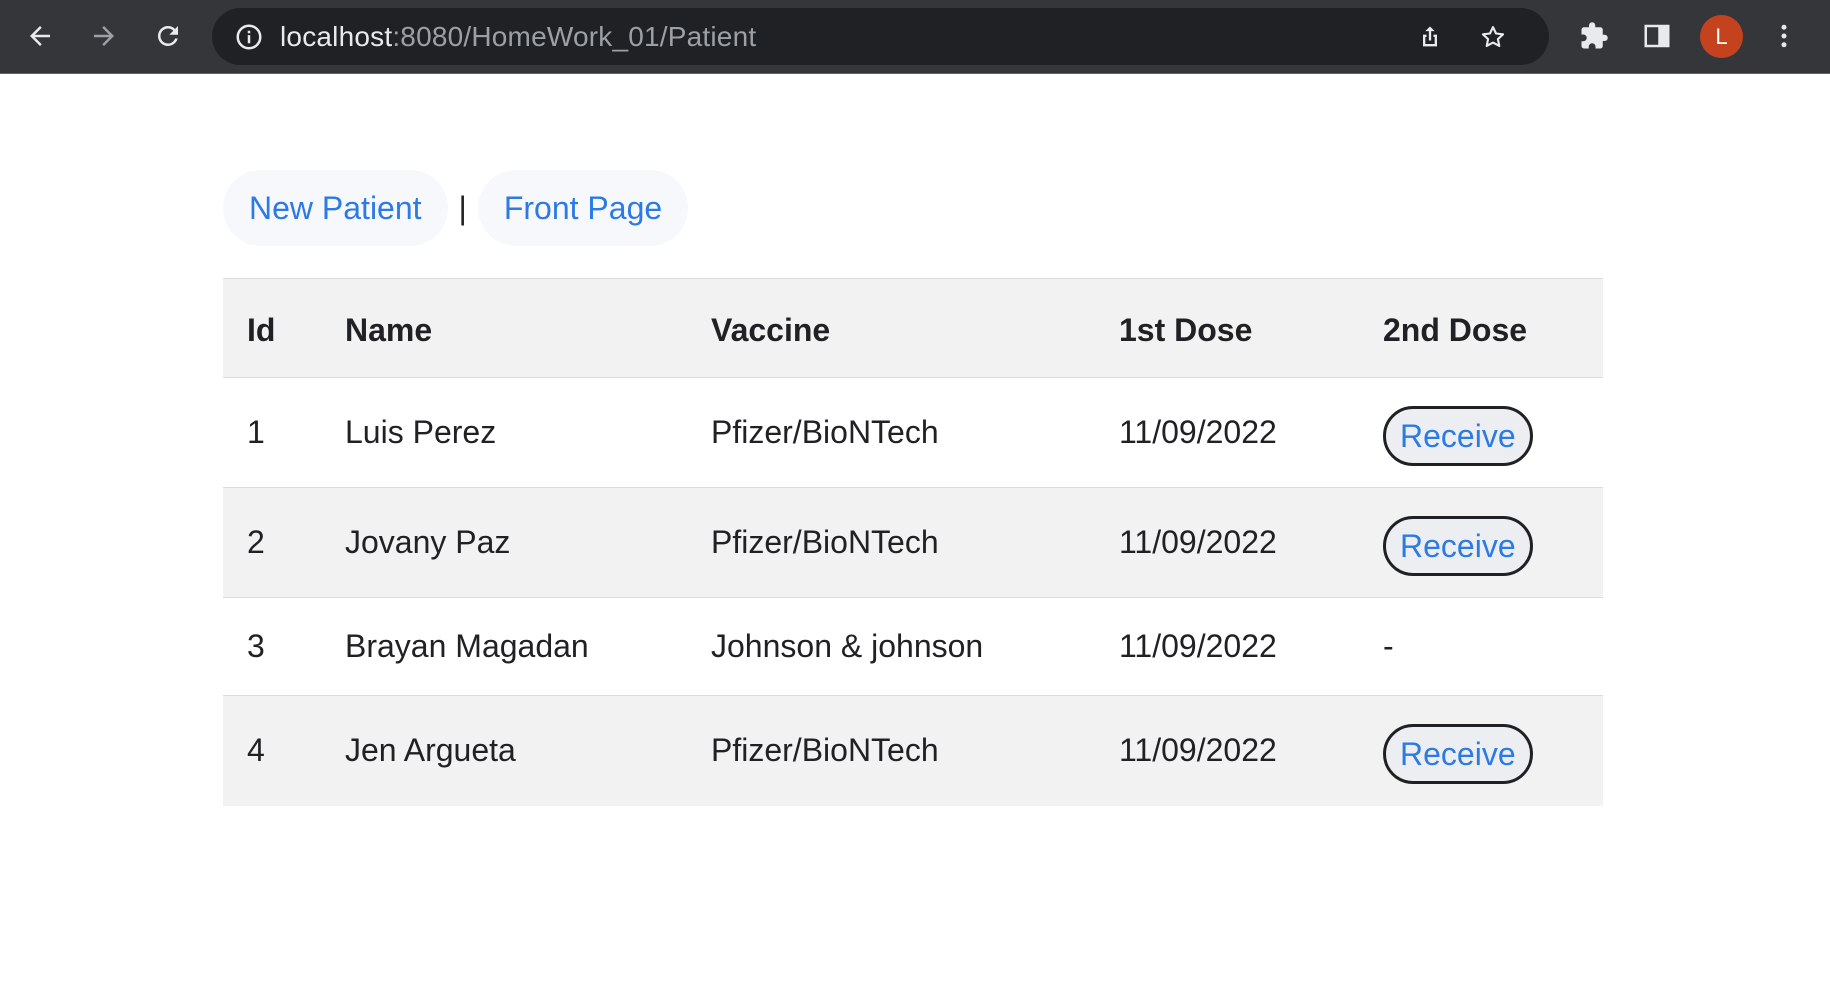 The width and height of the screenshot is (1830, 986). What do you see at coordinates (504, 750) in the screenshot?
I see `cell-name: Jen Argueta` at bounding box center [504, 750].